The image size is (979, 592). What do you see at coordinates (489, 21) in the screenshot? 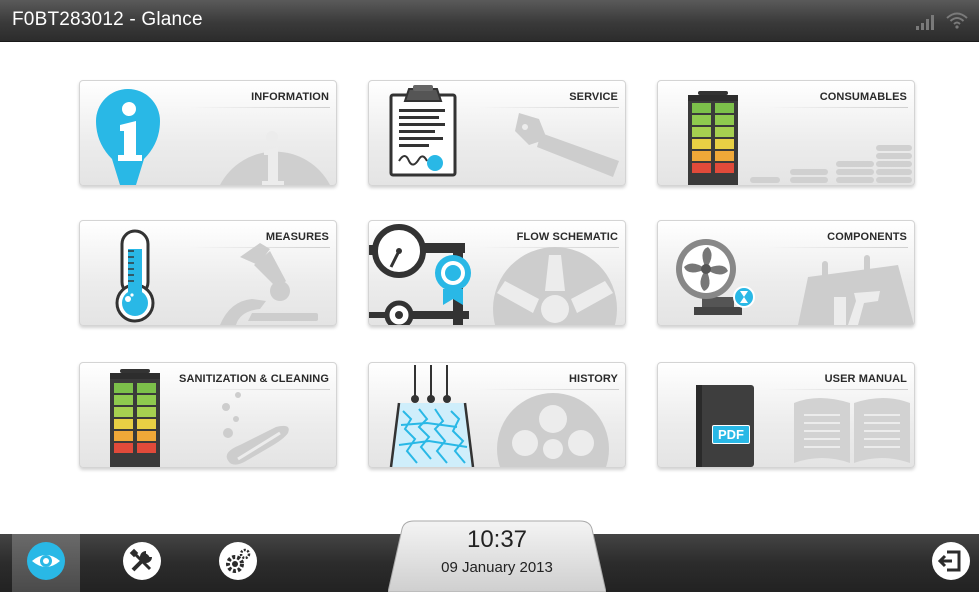
I see `header-bar: F0BT283012 - Glance` at bounding box center [489, 21].